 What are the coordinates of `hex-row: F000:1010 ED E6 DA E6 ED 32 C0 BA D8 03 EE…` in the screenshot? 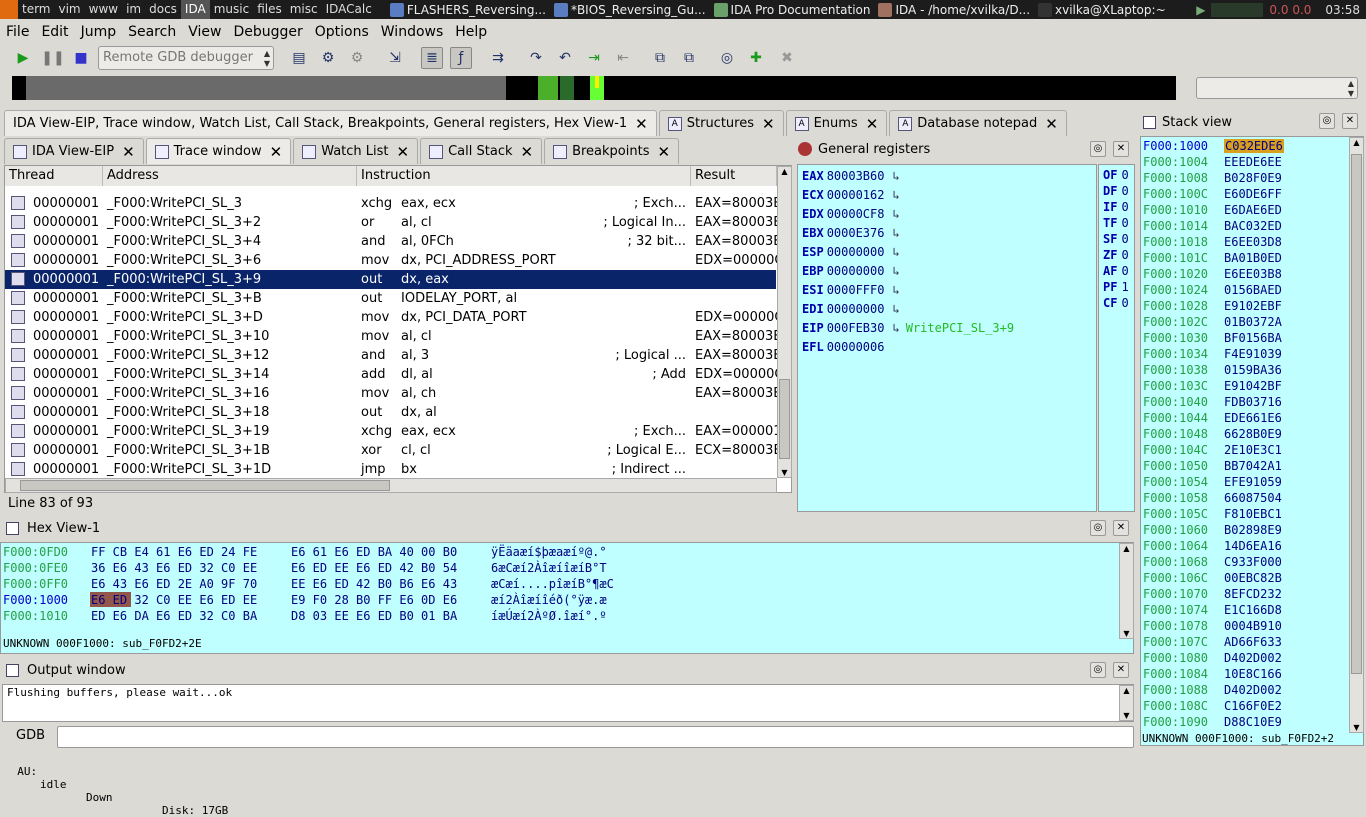 It's located at (305, 616).